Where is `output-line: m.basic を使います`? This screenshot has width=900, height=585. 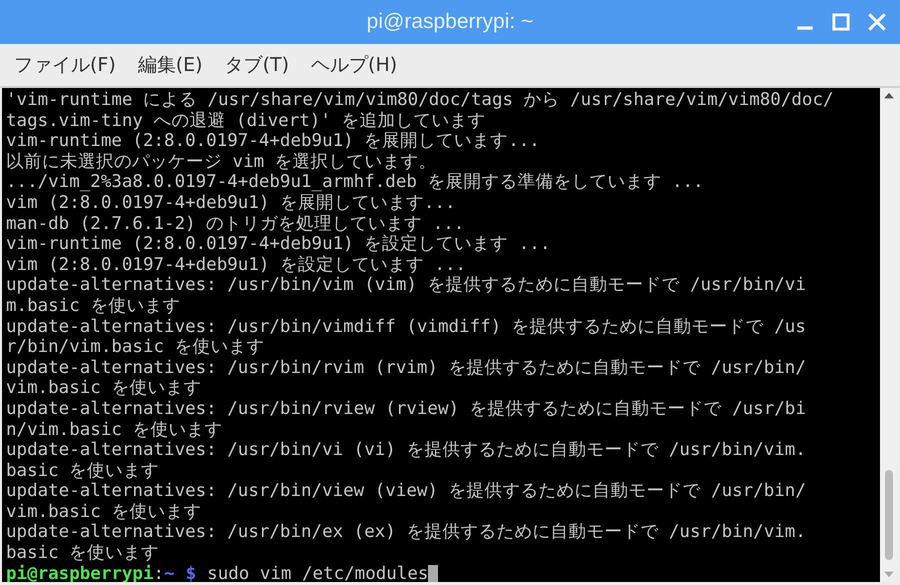
output-line: m.basic を使います is located at coordinates (94, 306).